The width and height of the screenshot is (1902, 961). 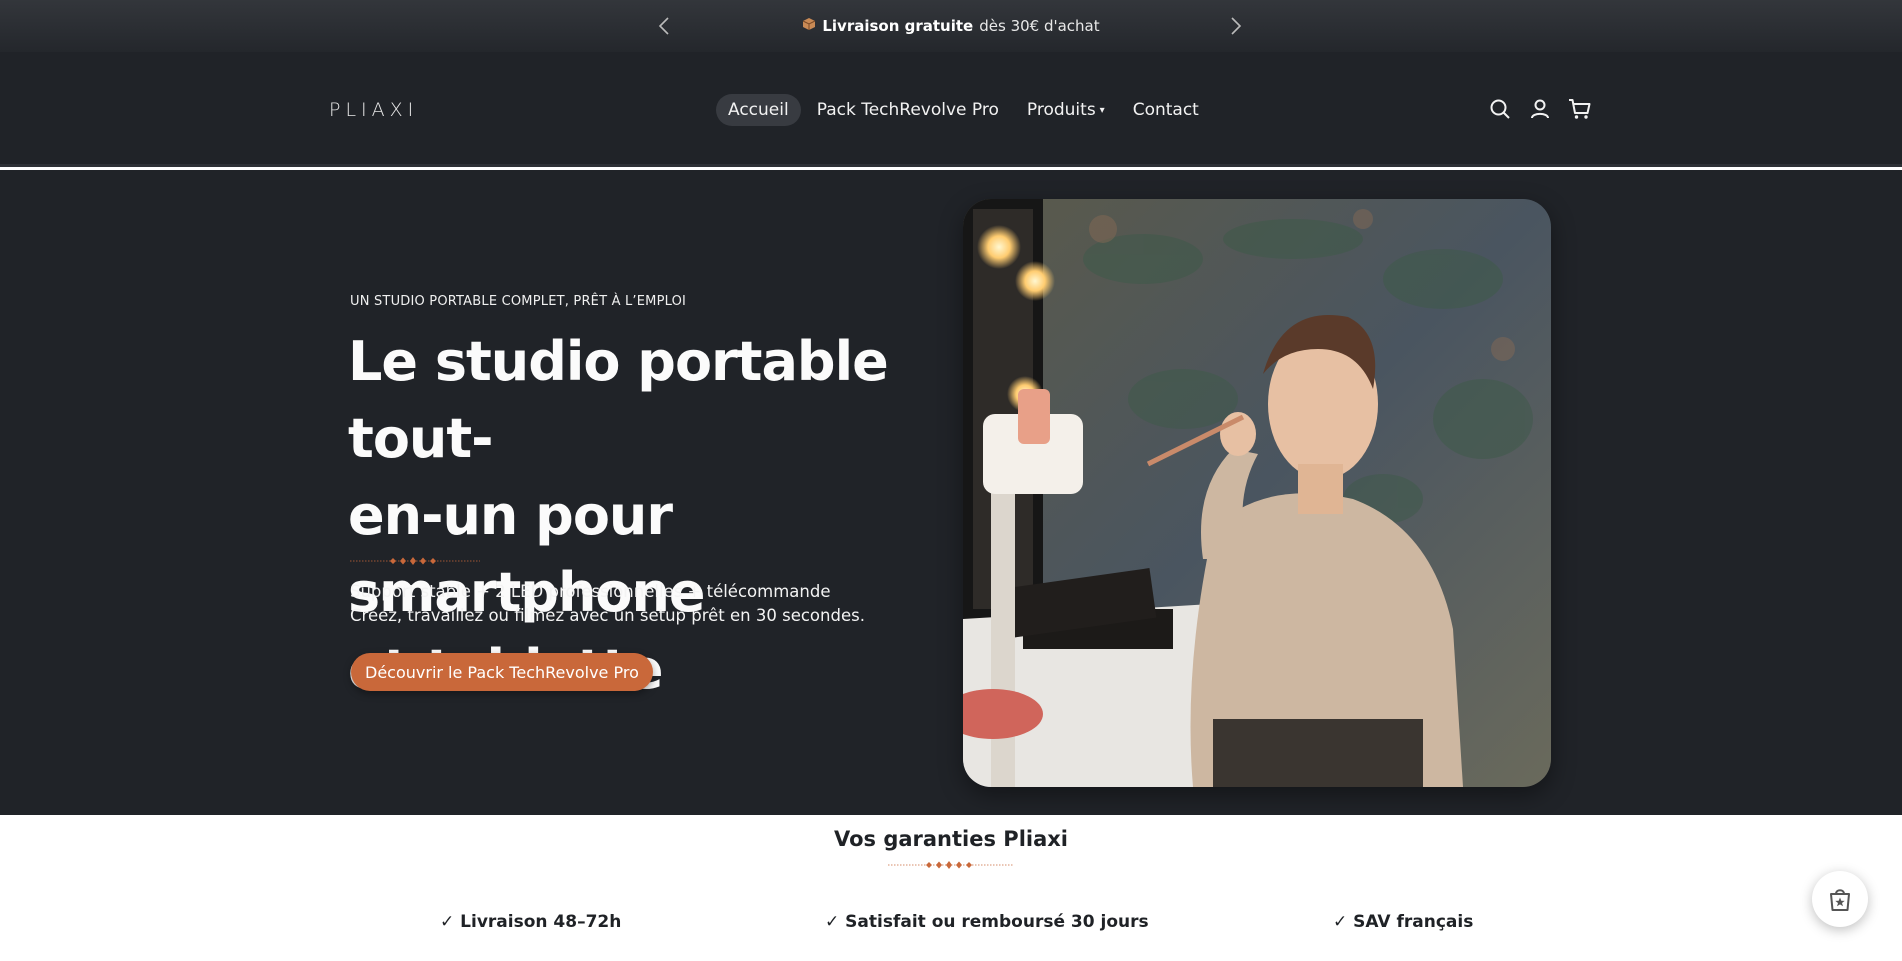 I want to click on nav-item-accueil: Accueil, so click(x=758, y=110).